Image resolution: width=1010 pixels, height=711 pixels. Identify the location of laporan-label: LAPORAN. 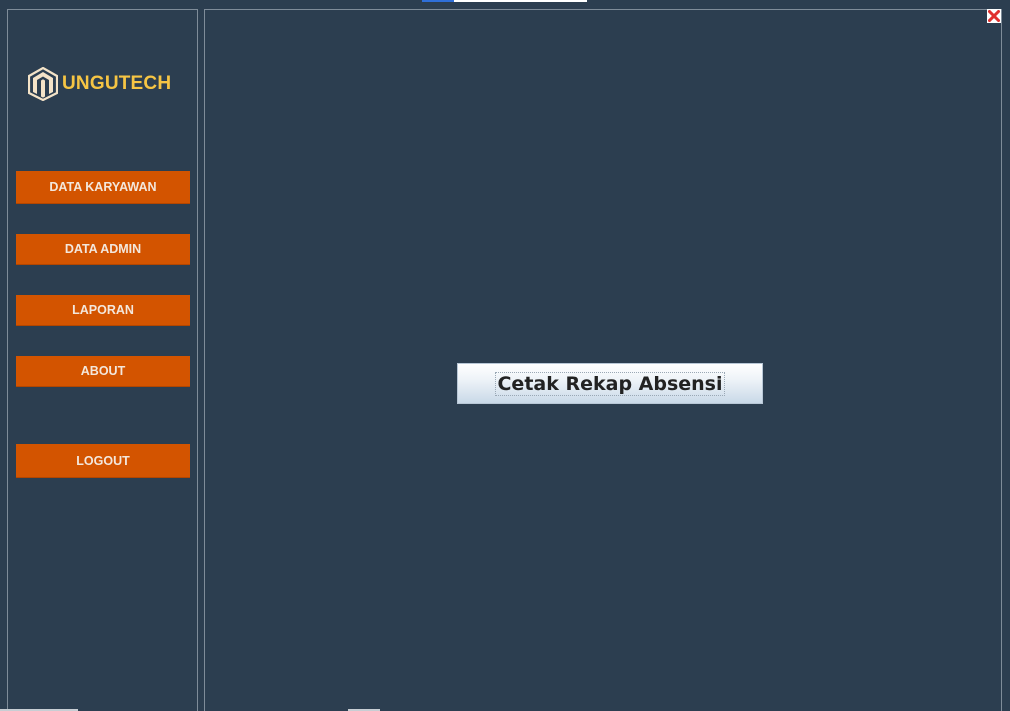
(103, 310).